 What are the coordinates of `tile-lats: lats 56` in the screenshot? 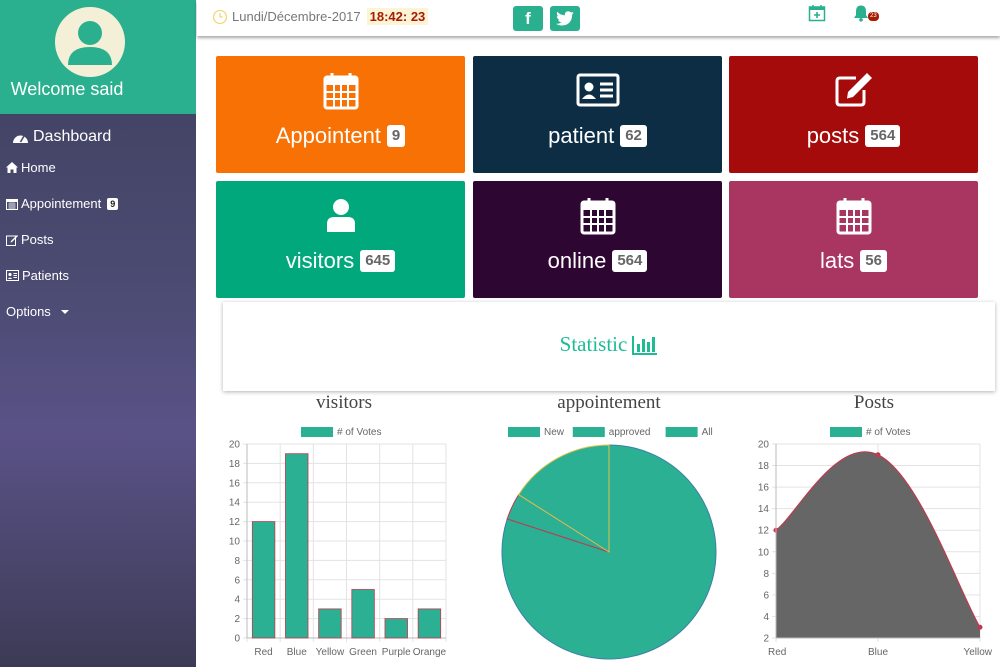 It's located at (853, 239).